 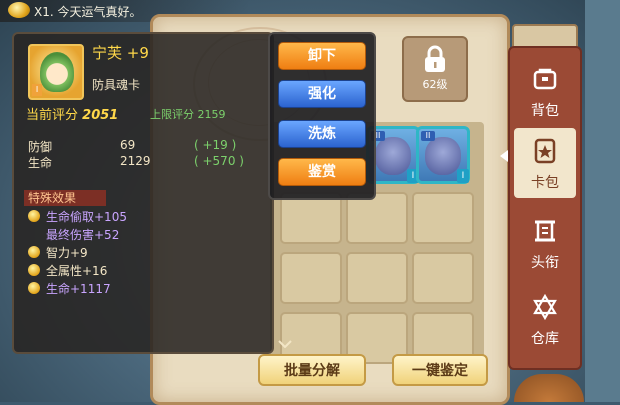 I want to click on card-name: 宁芙 +9, so click(x=120, y=52).